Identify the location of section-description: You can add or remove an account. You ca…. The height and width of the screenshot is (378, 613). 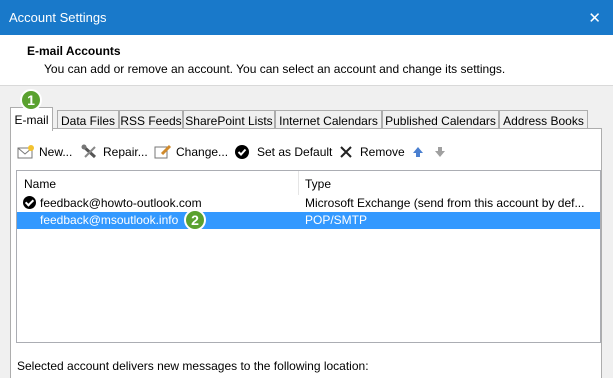
(275, 69).